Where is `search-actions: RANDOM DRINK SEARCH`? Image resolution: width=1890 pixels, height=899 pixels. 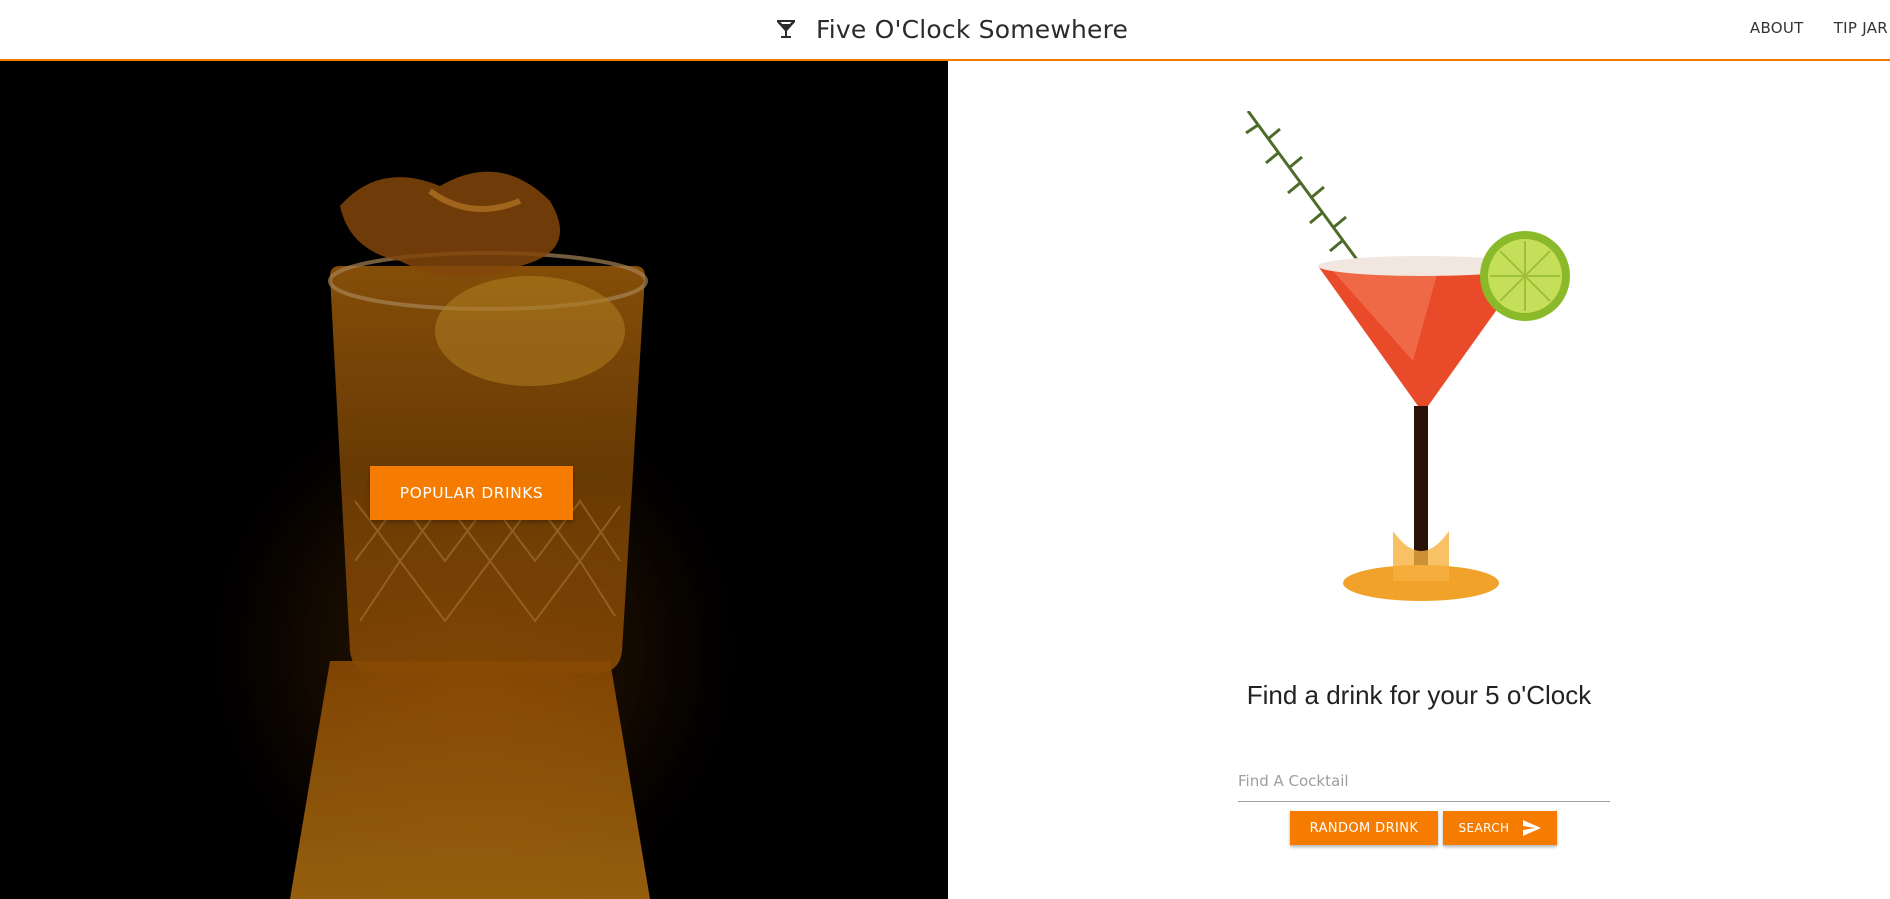
search-actions: RANDOM DRINK SEARCH is located at coordinates (1423, 828).